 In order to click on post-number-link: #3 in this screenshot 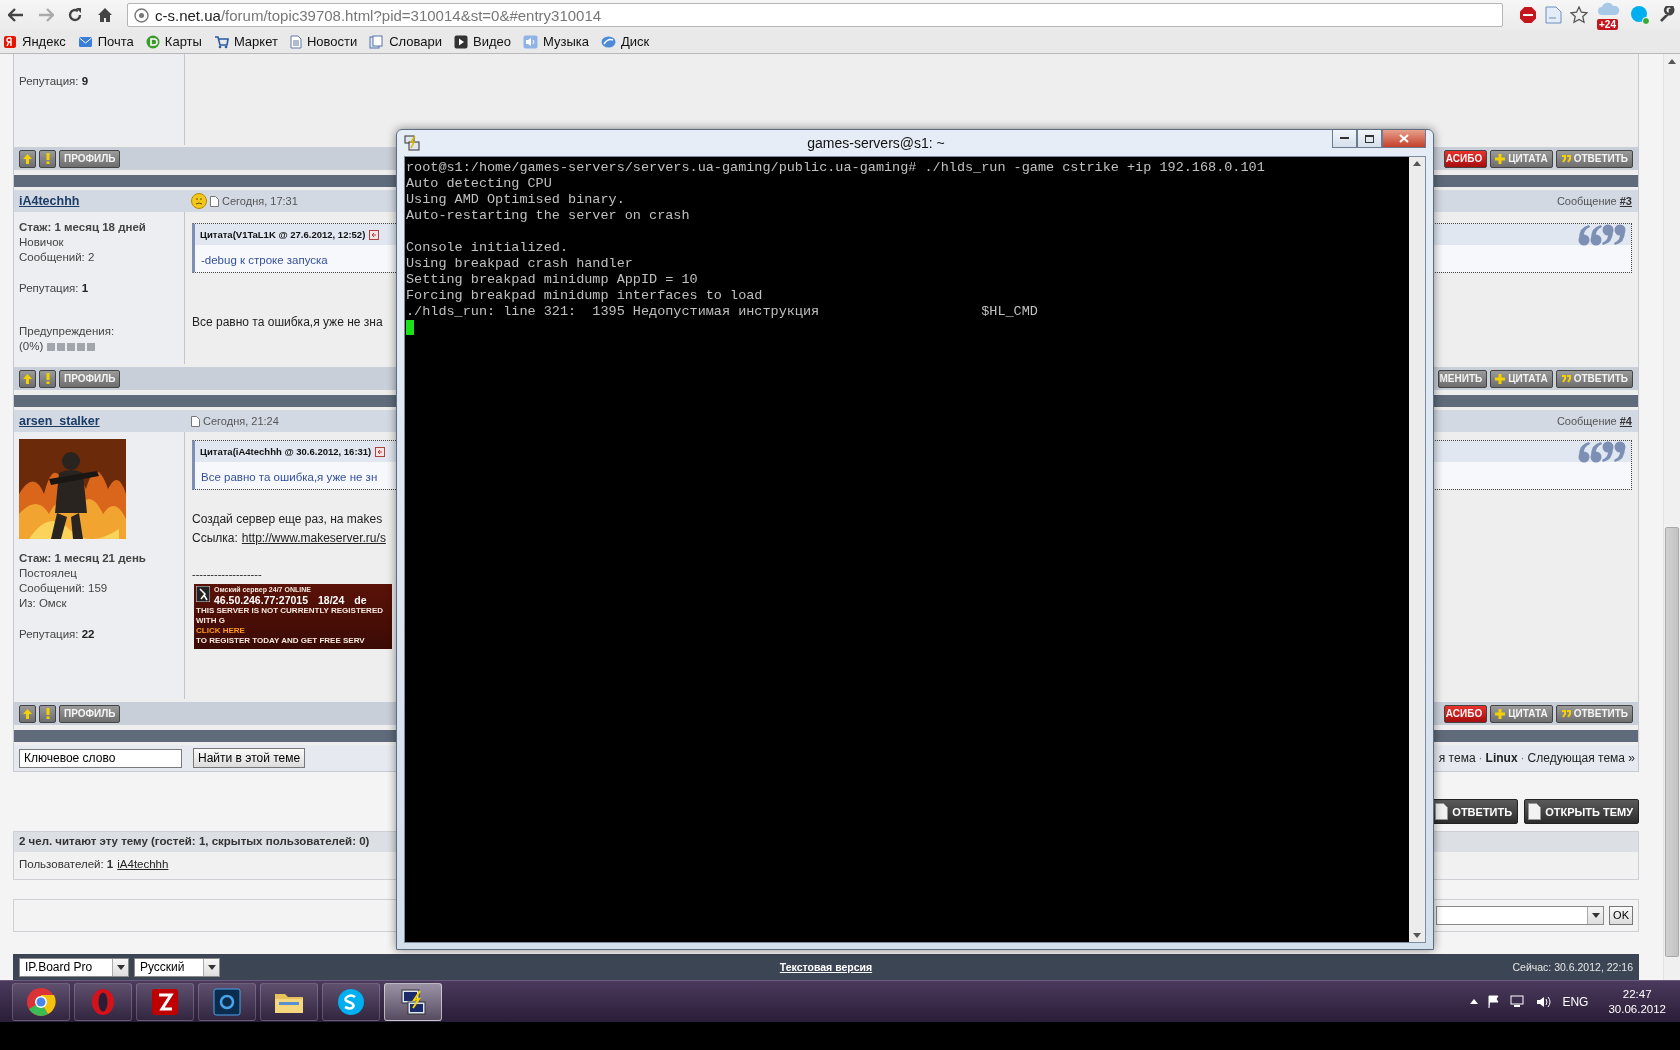, I will do `click(1625, 201)`.